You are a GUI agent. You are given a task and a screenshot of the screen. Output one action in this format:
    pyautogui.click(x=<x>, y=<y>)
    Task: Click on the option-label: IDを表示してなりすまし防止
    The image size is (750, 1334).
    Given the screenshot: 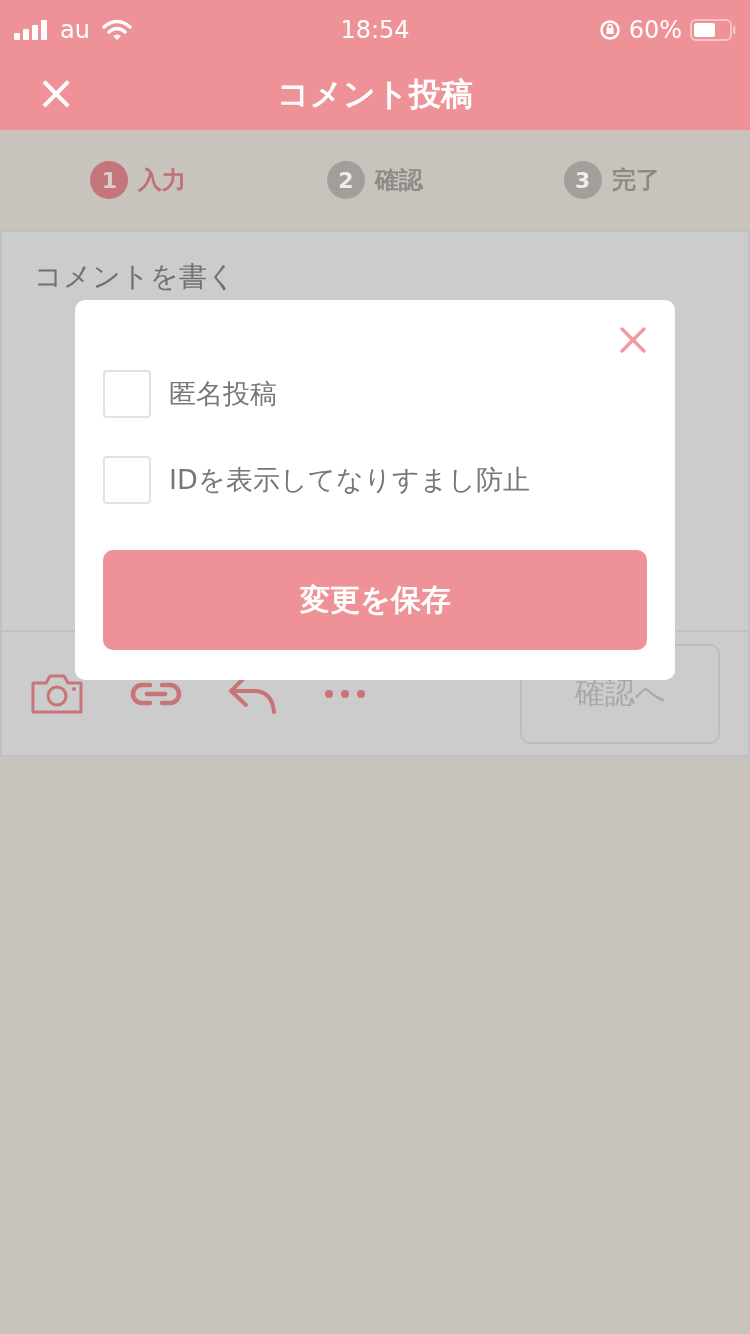 What is the action you would take?
    pyautogui.click(x=349, y=480)
    